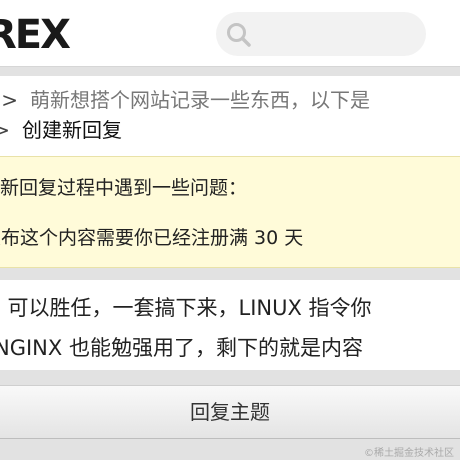 The height and width of the screenshot is (460, 460). I want to click on site-logo: REX, so click(35, 35).